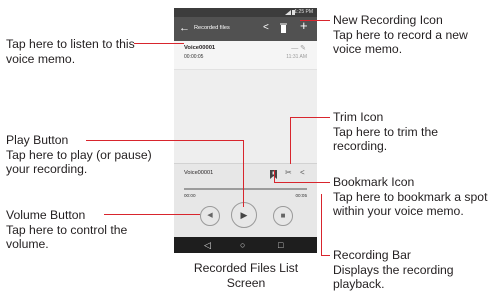 The image size is (490, 297). I want to click on list-item-name: Voice00001, so click(200, 48).